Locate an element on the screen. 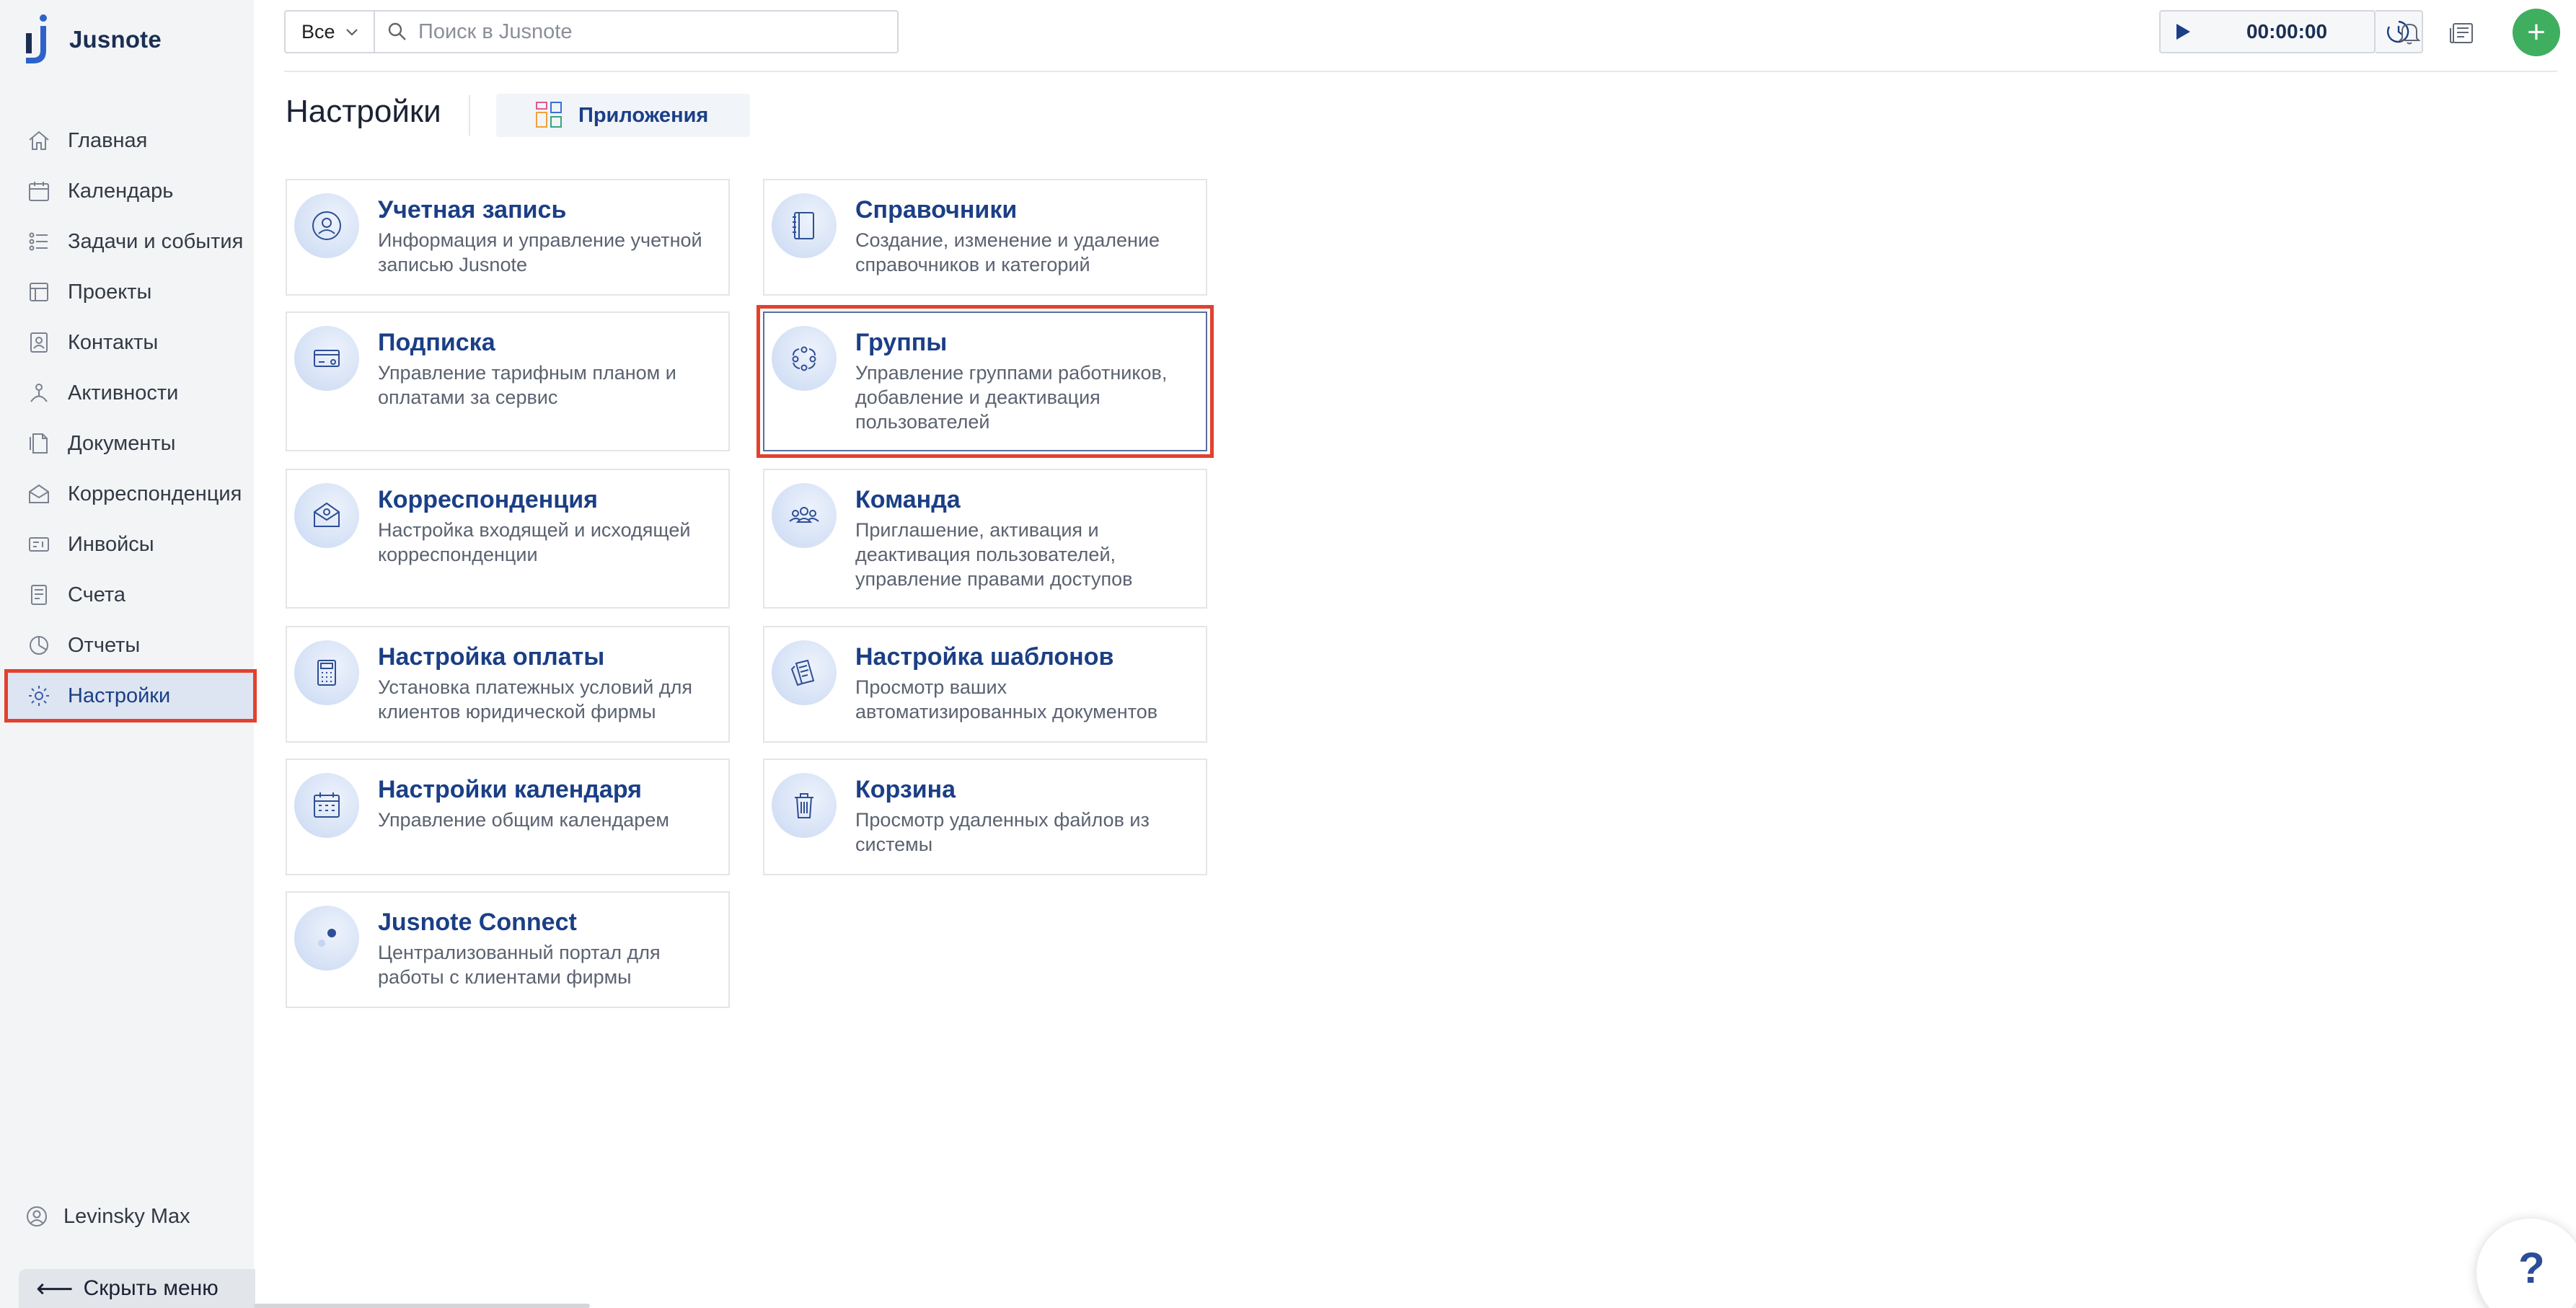  card-title: Настройка оплаты is located at coordinates (491, 657).